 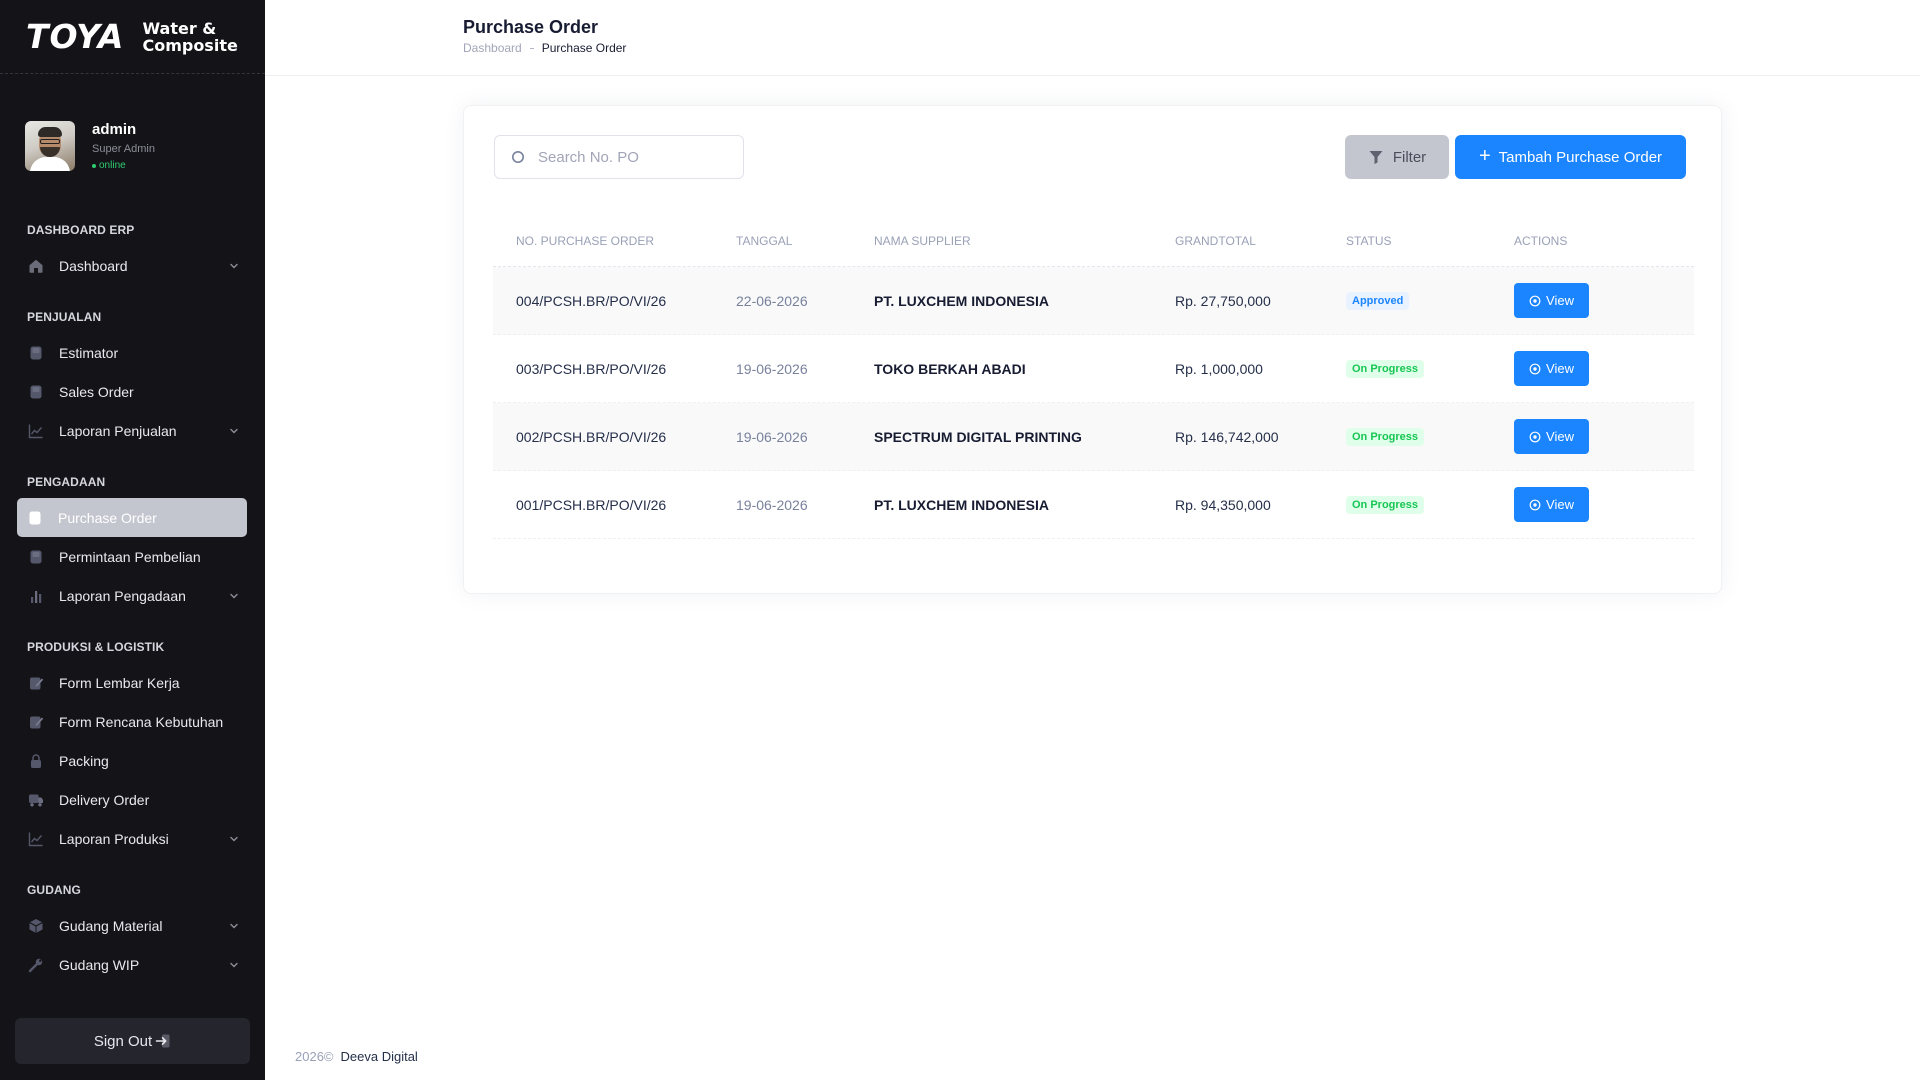 What do you see at coordinates (1541, 241) in the screenshot?
I see `column-header-actions: ACTIONS` at bounding box center [1541, 241].